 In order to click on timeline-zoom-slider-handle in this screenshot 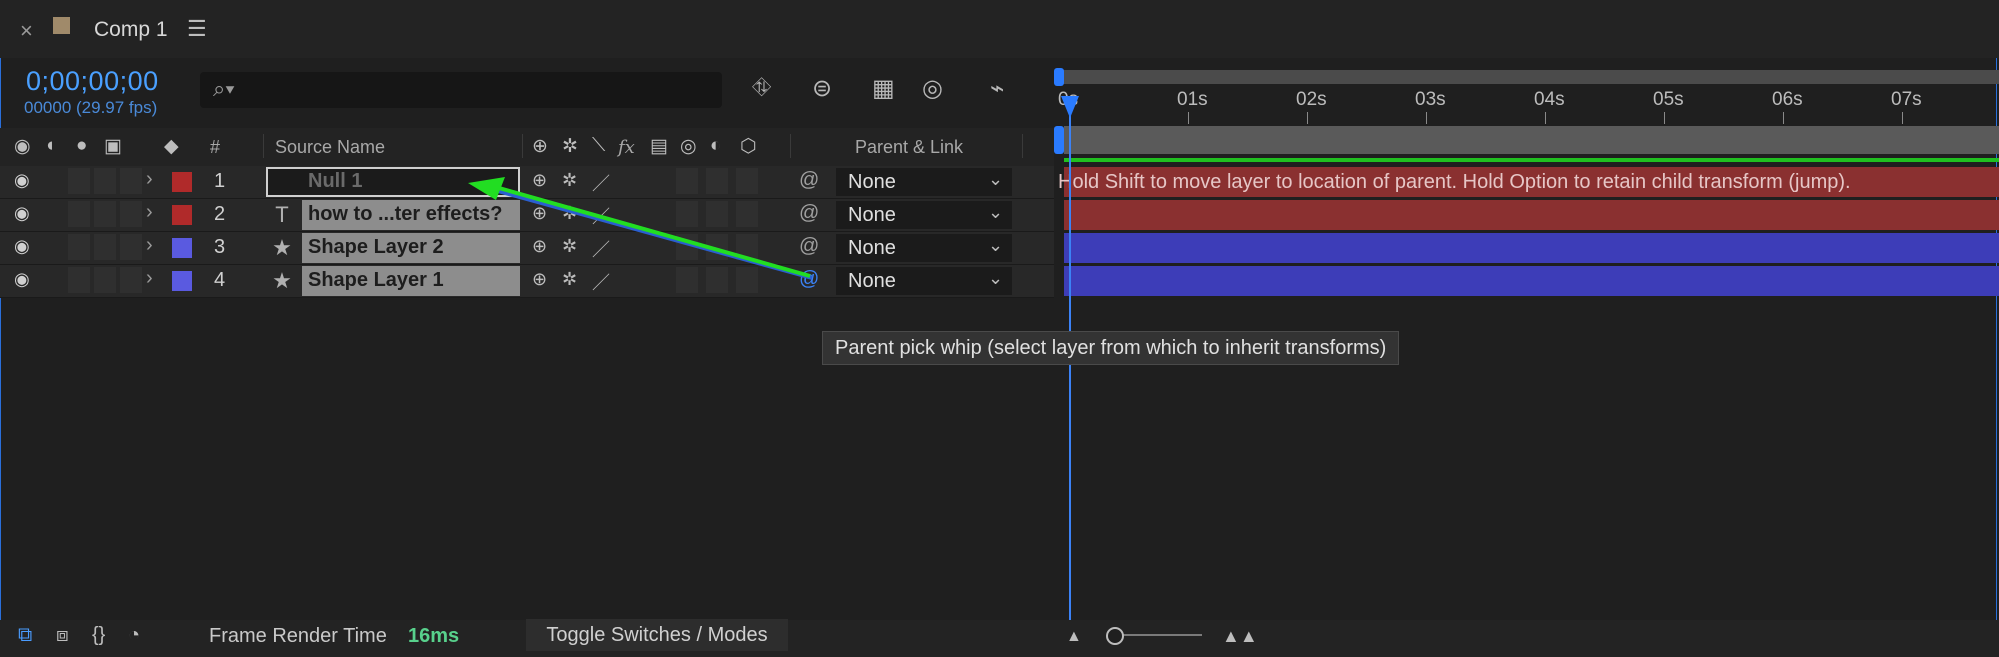, I will do `click(1115, 636)`.